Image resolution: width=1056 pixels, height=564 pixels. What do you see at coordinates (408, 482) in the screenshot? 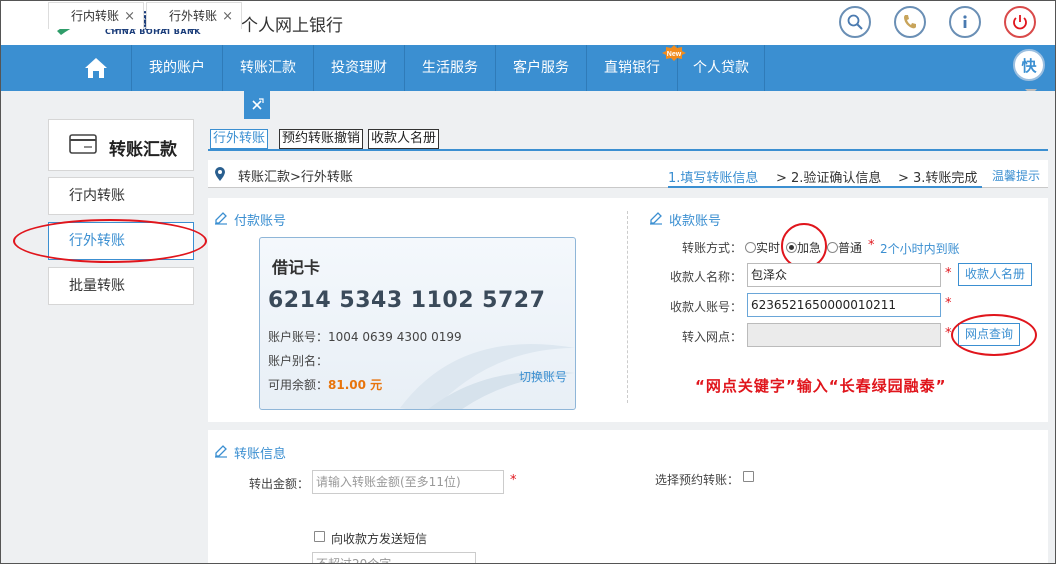
I see `amount-input: 请输入转账金额(至多11位)` at bounding box center [408, 482].